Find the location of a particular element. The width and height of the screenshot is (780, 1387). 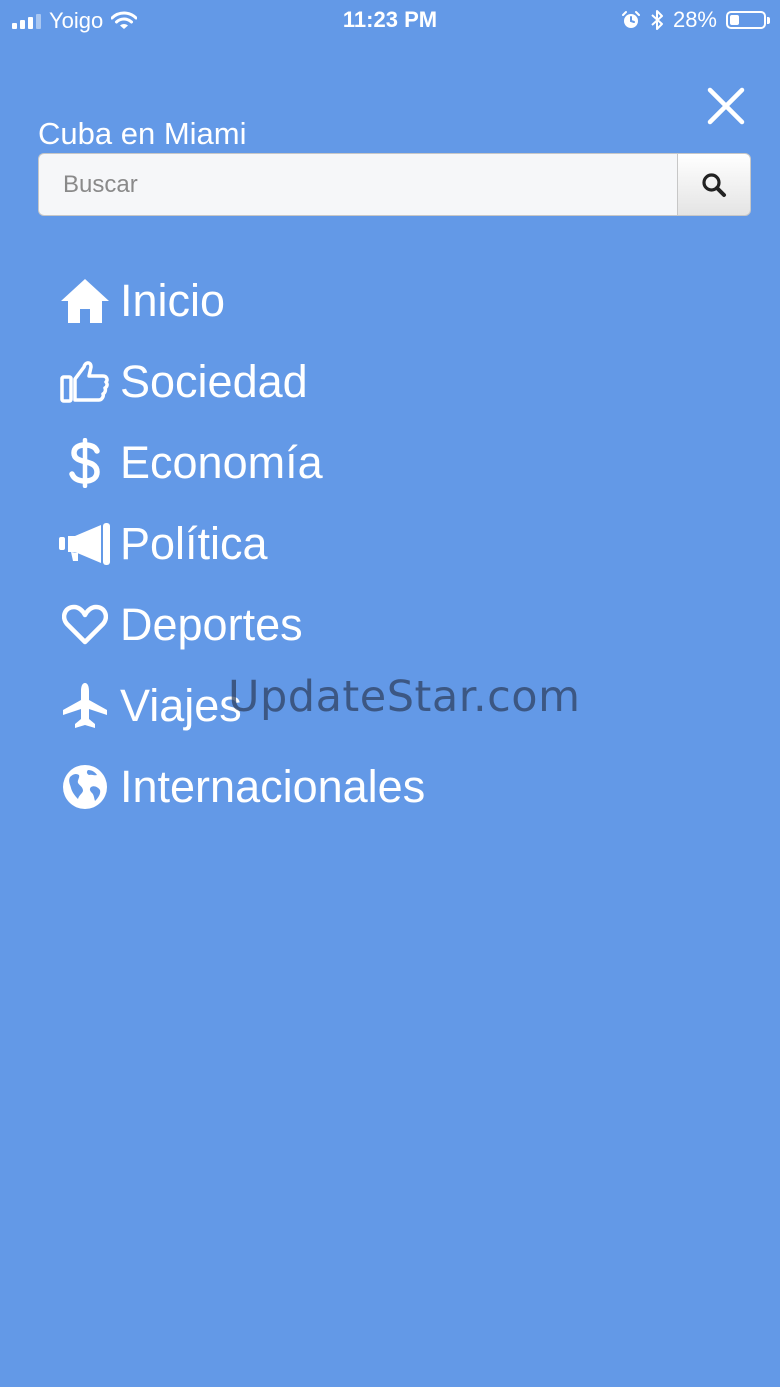

search-form is located at coordinates (394, 184).